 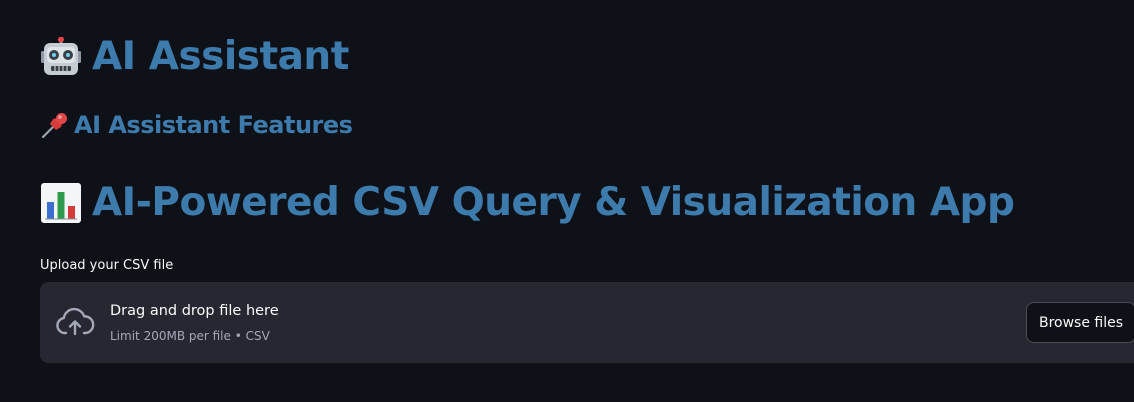 I want to click on page-title: AI Assistant, so click(x=220, y=56).